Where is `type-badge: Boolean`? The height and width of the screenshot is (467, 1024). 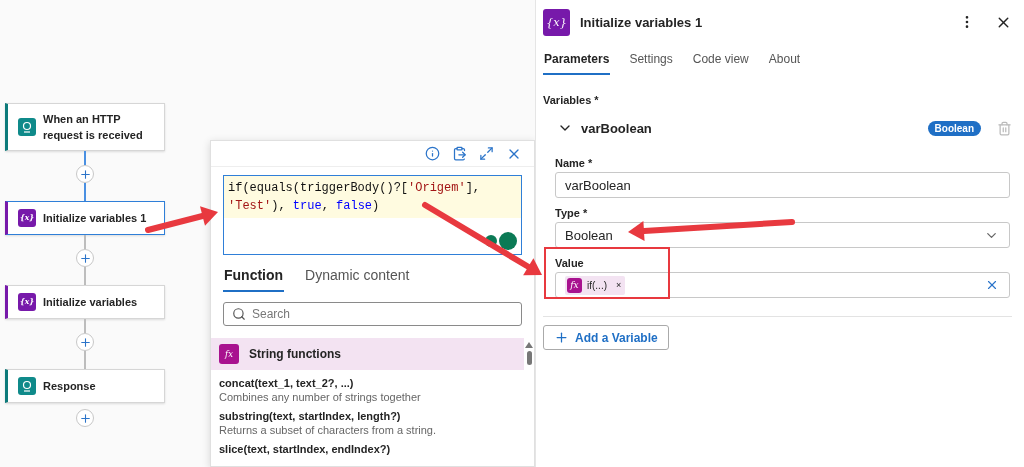 type-badge: Boolean is located at coordinates (954, 128).